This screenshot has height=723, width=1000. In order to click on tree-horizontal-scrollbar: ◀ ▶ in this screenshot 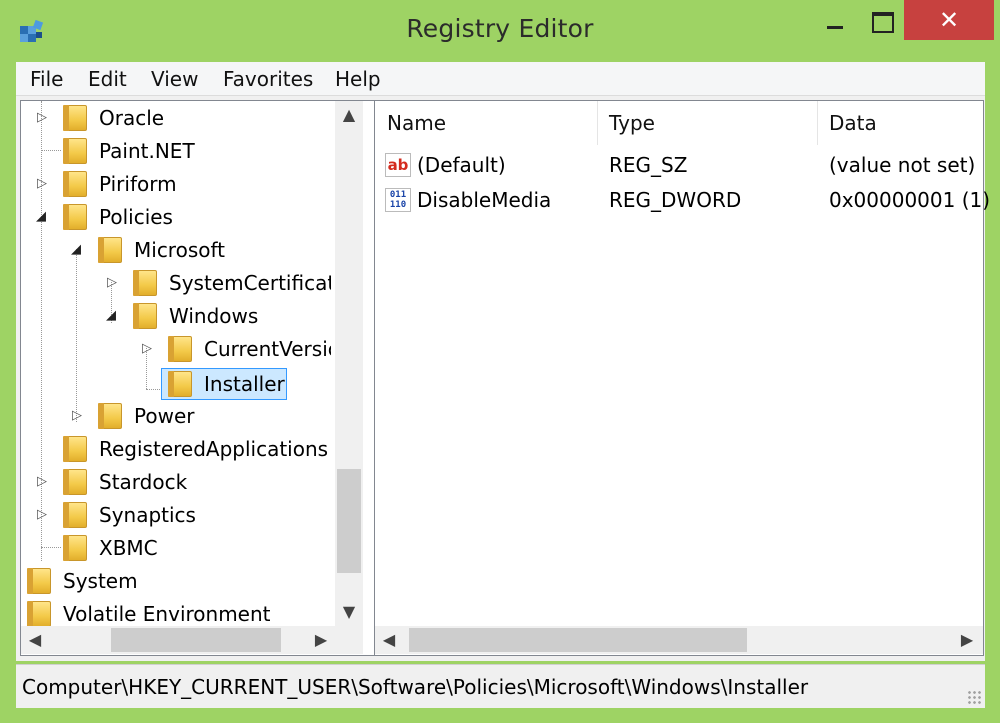, I will do `click(178, 640)`.